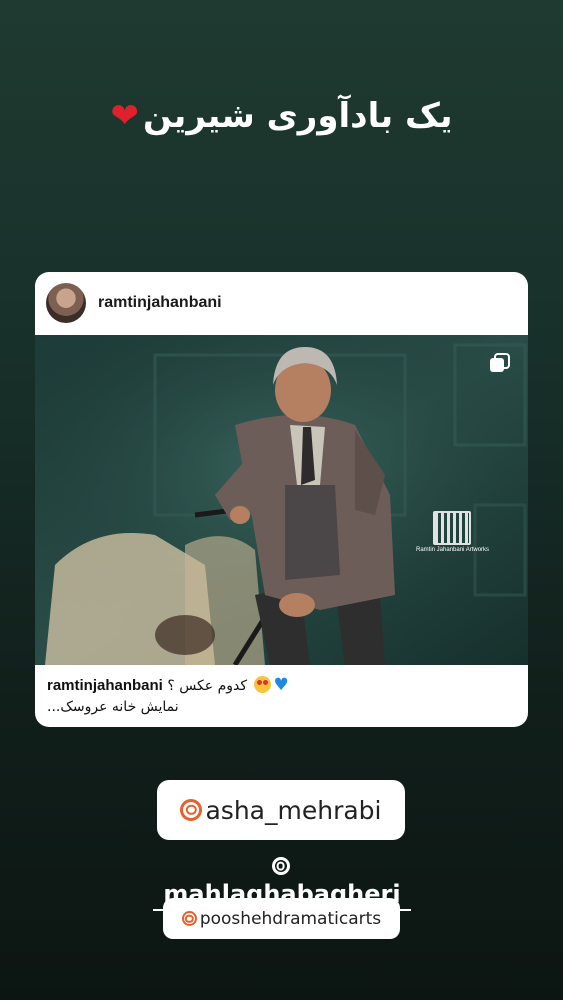 This screenshot has height=1000, width=563. What do you see at coordinates (453, 550) in the screenshot?
I see `watermark-text: Ramtin Jahanbani Artworks` at bounding box center [453, 550].